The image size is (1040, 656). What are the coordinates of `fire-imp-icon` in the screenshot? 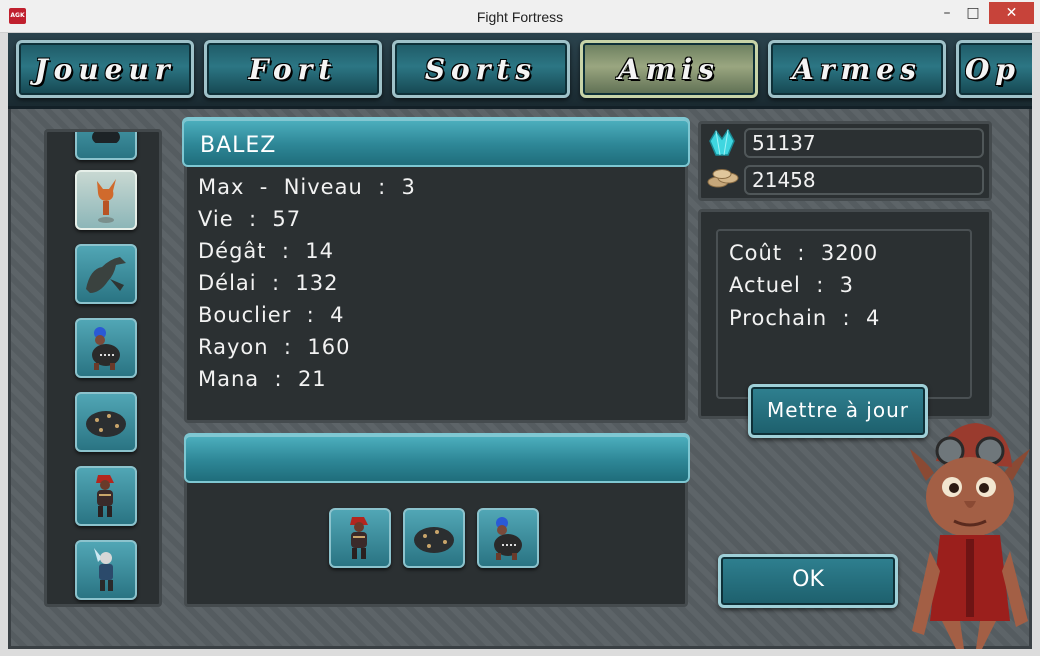 It's located at (106, 201).